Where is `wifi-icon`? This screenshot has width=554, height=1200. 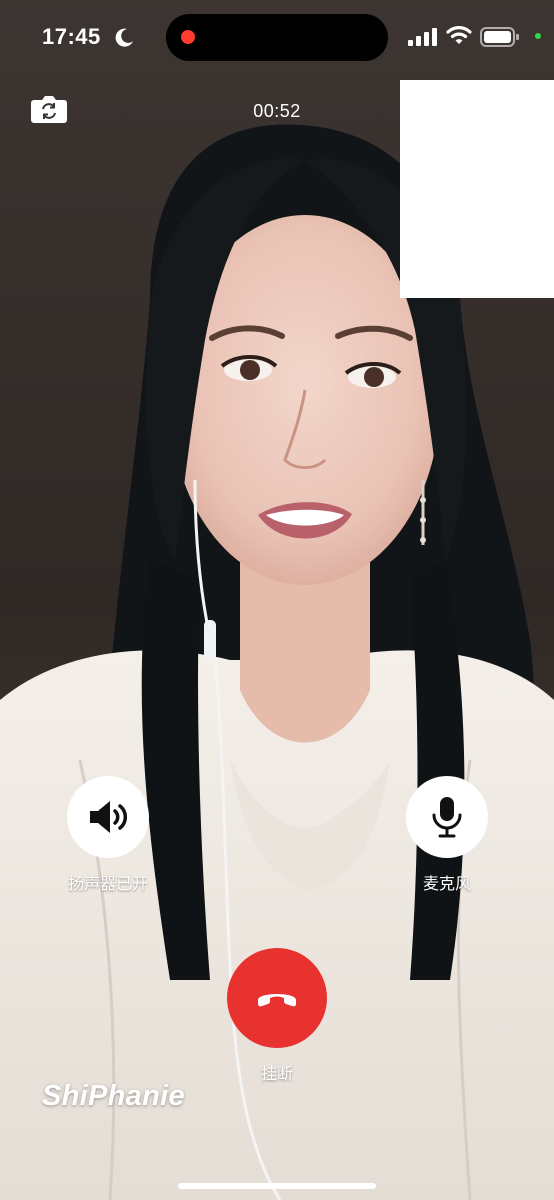
wifi-icon is located at coordinates (459, 35).